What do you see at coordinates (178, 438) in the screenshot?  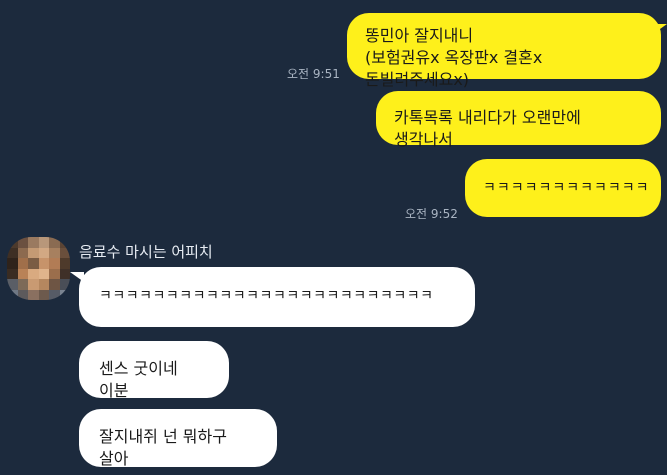 I see `incoming-message-bubble: 잘지내쥐 넌 뭐하구 살아` at bounding box center [178, 438].